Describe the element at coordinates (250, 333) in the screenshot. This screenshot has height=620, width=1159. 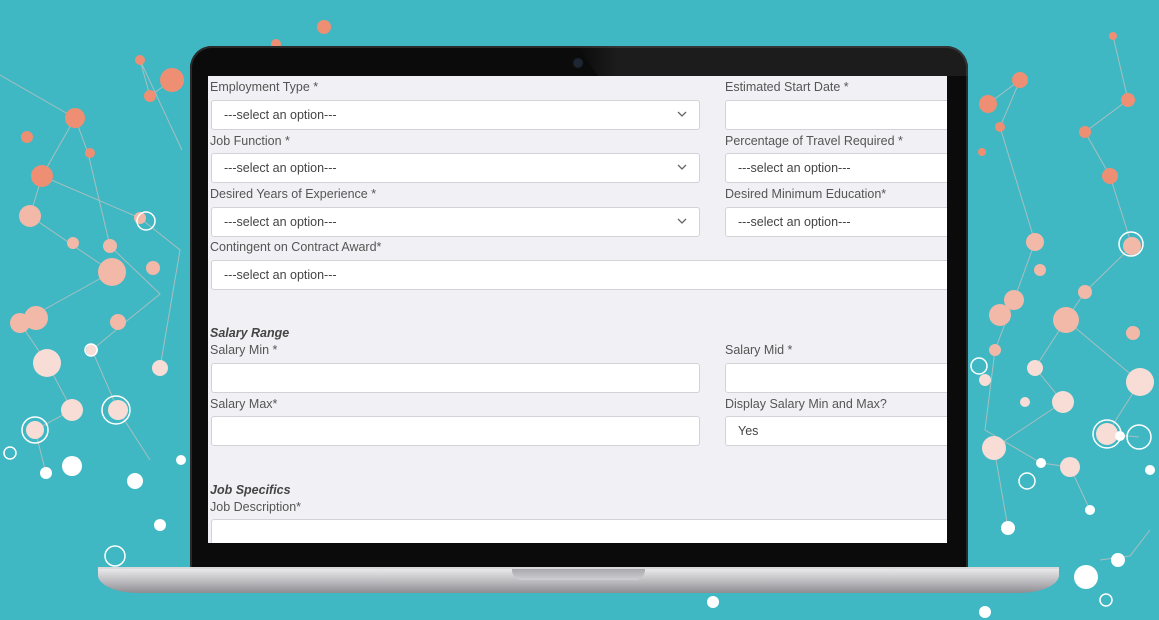
I see `salary-range-heading: Salary Range` at that location.